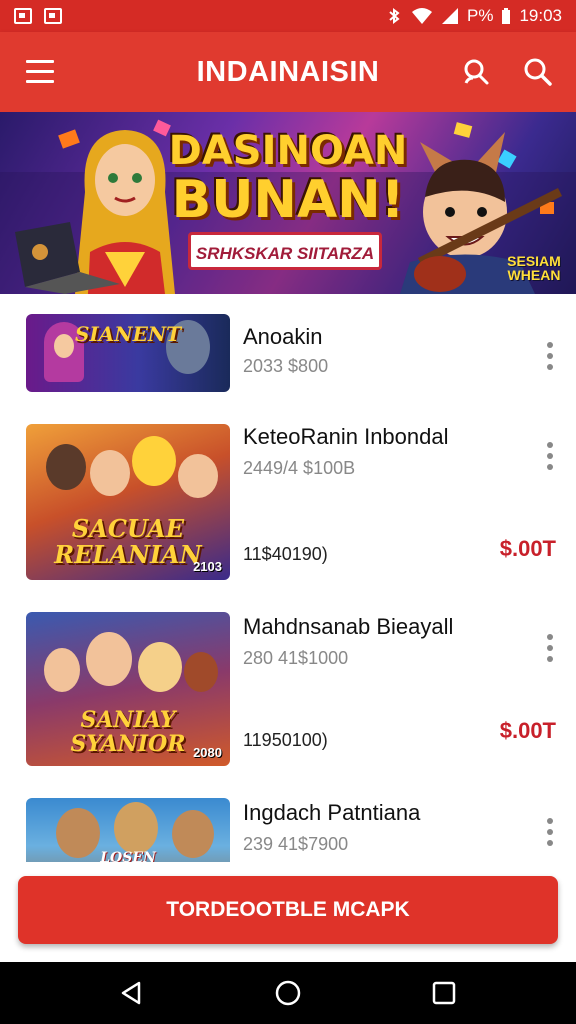  I want to click on banner-title-line1: DASINOAN, so click(288, 151).